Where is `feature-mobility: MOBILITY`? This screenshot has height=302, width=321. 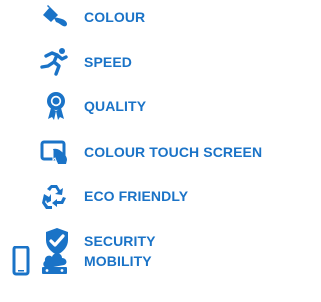 feature-mobility: MOBILITY is located at coordinates (160, 261).